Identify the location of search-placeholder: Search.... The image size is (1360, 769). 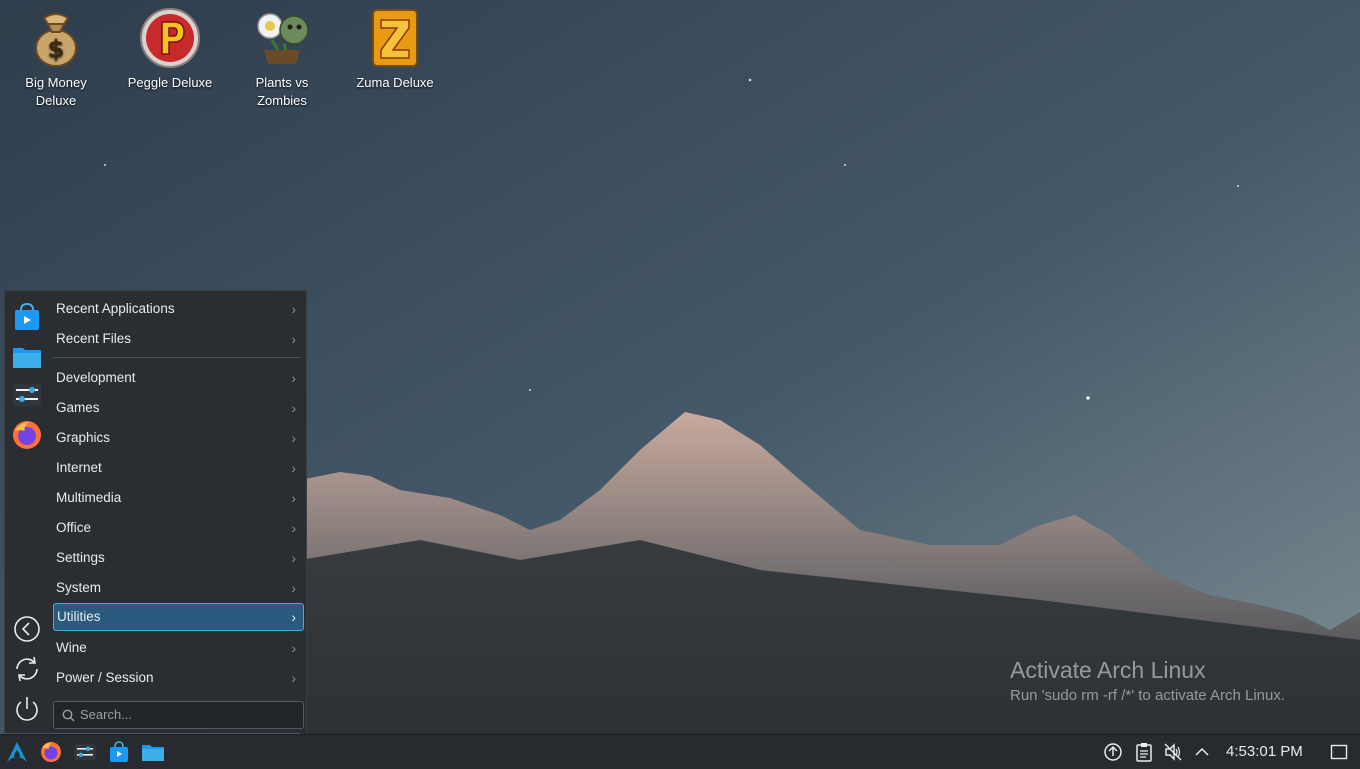
(106, 714).